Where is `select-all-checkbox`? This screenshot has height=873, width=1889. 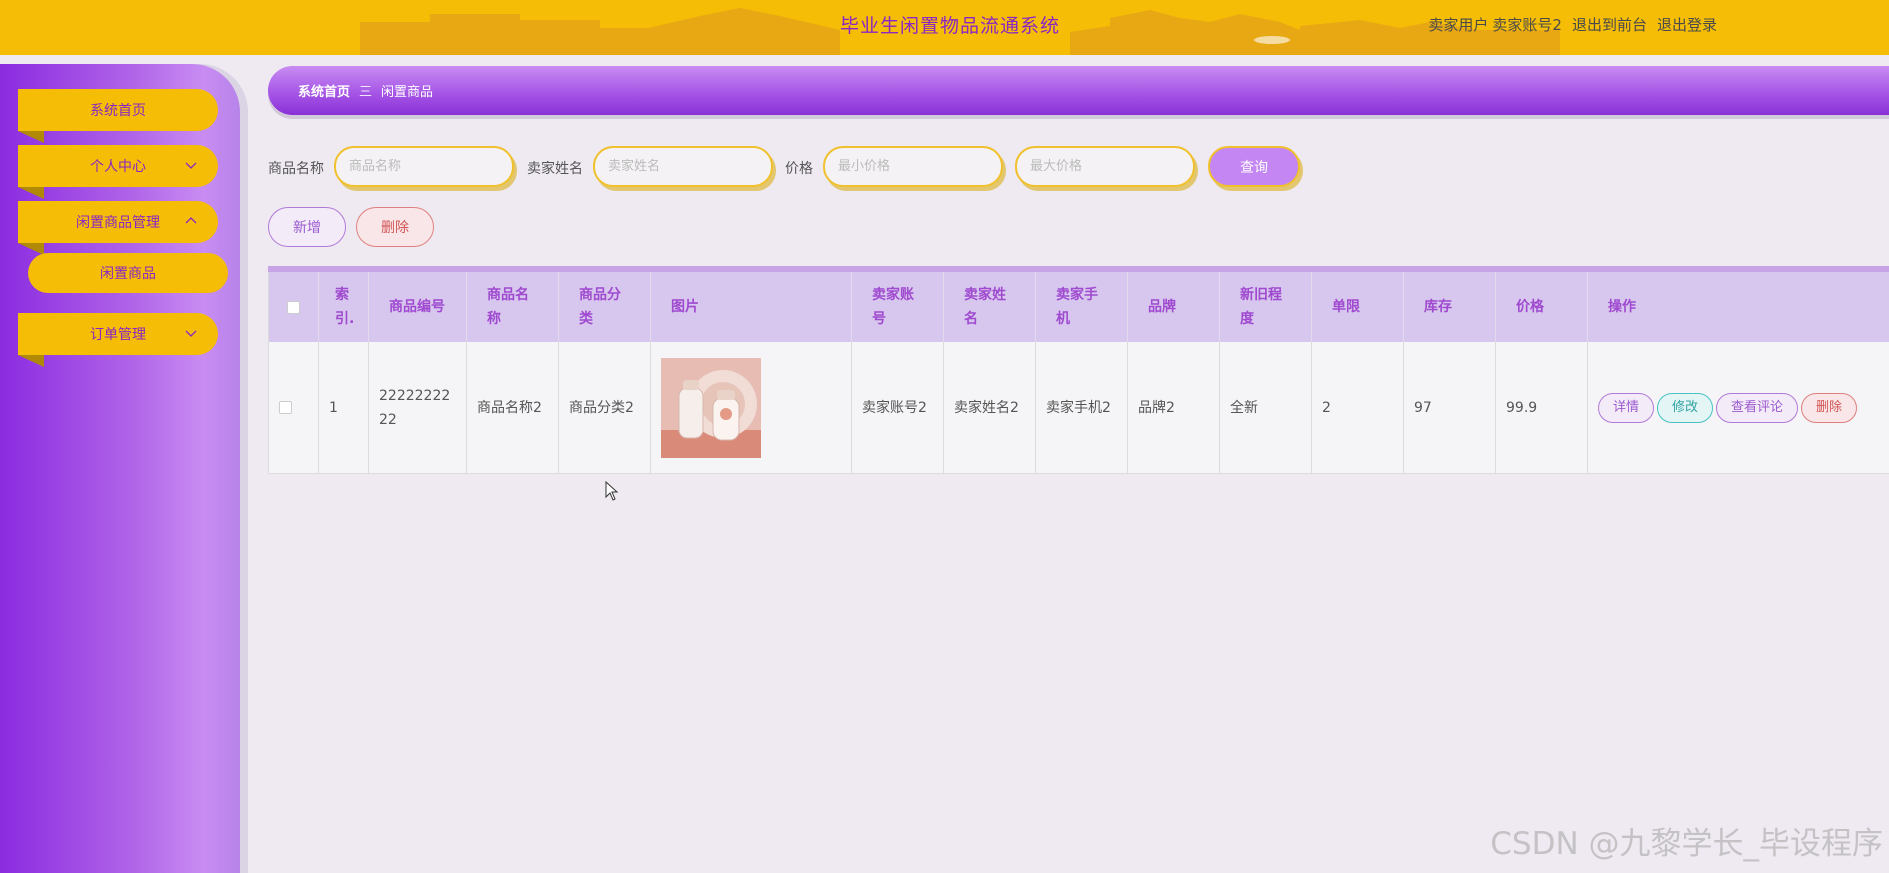 select-all-checkbox is located at coordinates (293, 307).